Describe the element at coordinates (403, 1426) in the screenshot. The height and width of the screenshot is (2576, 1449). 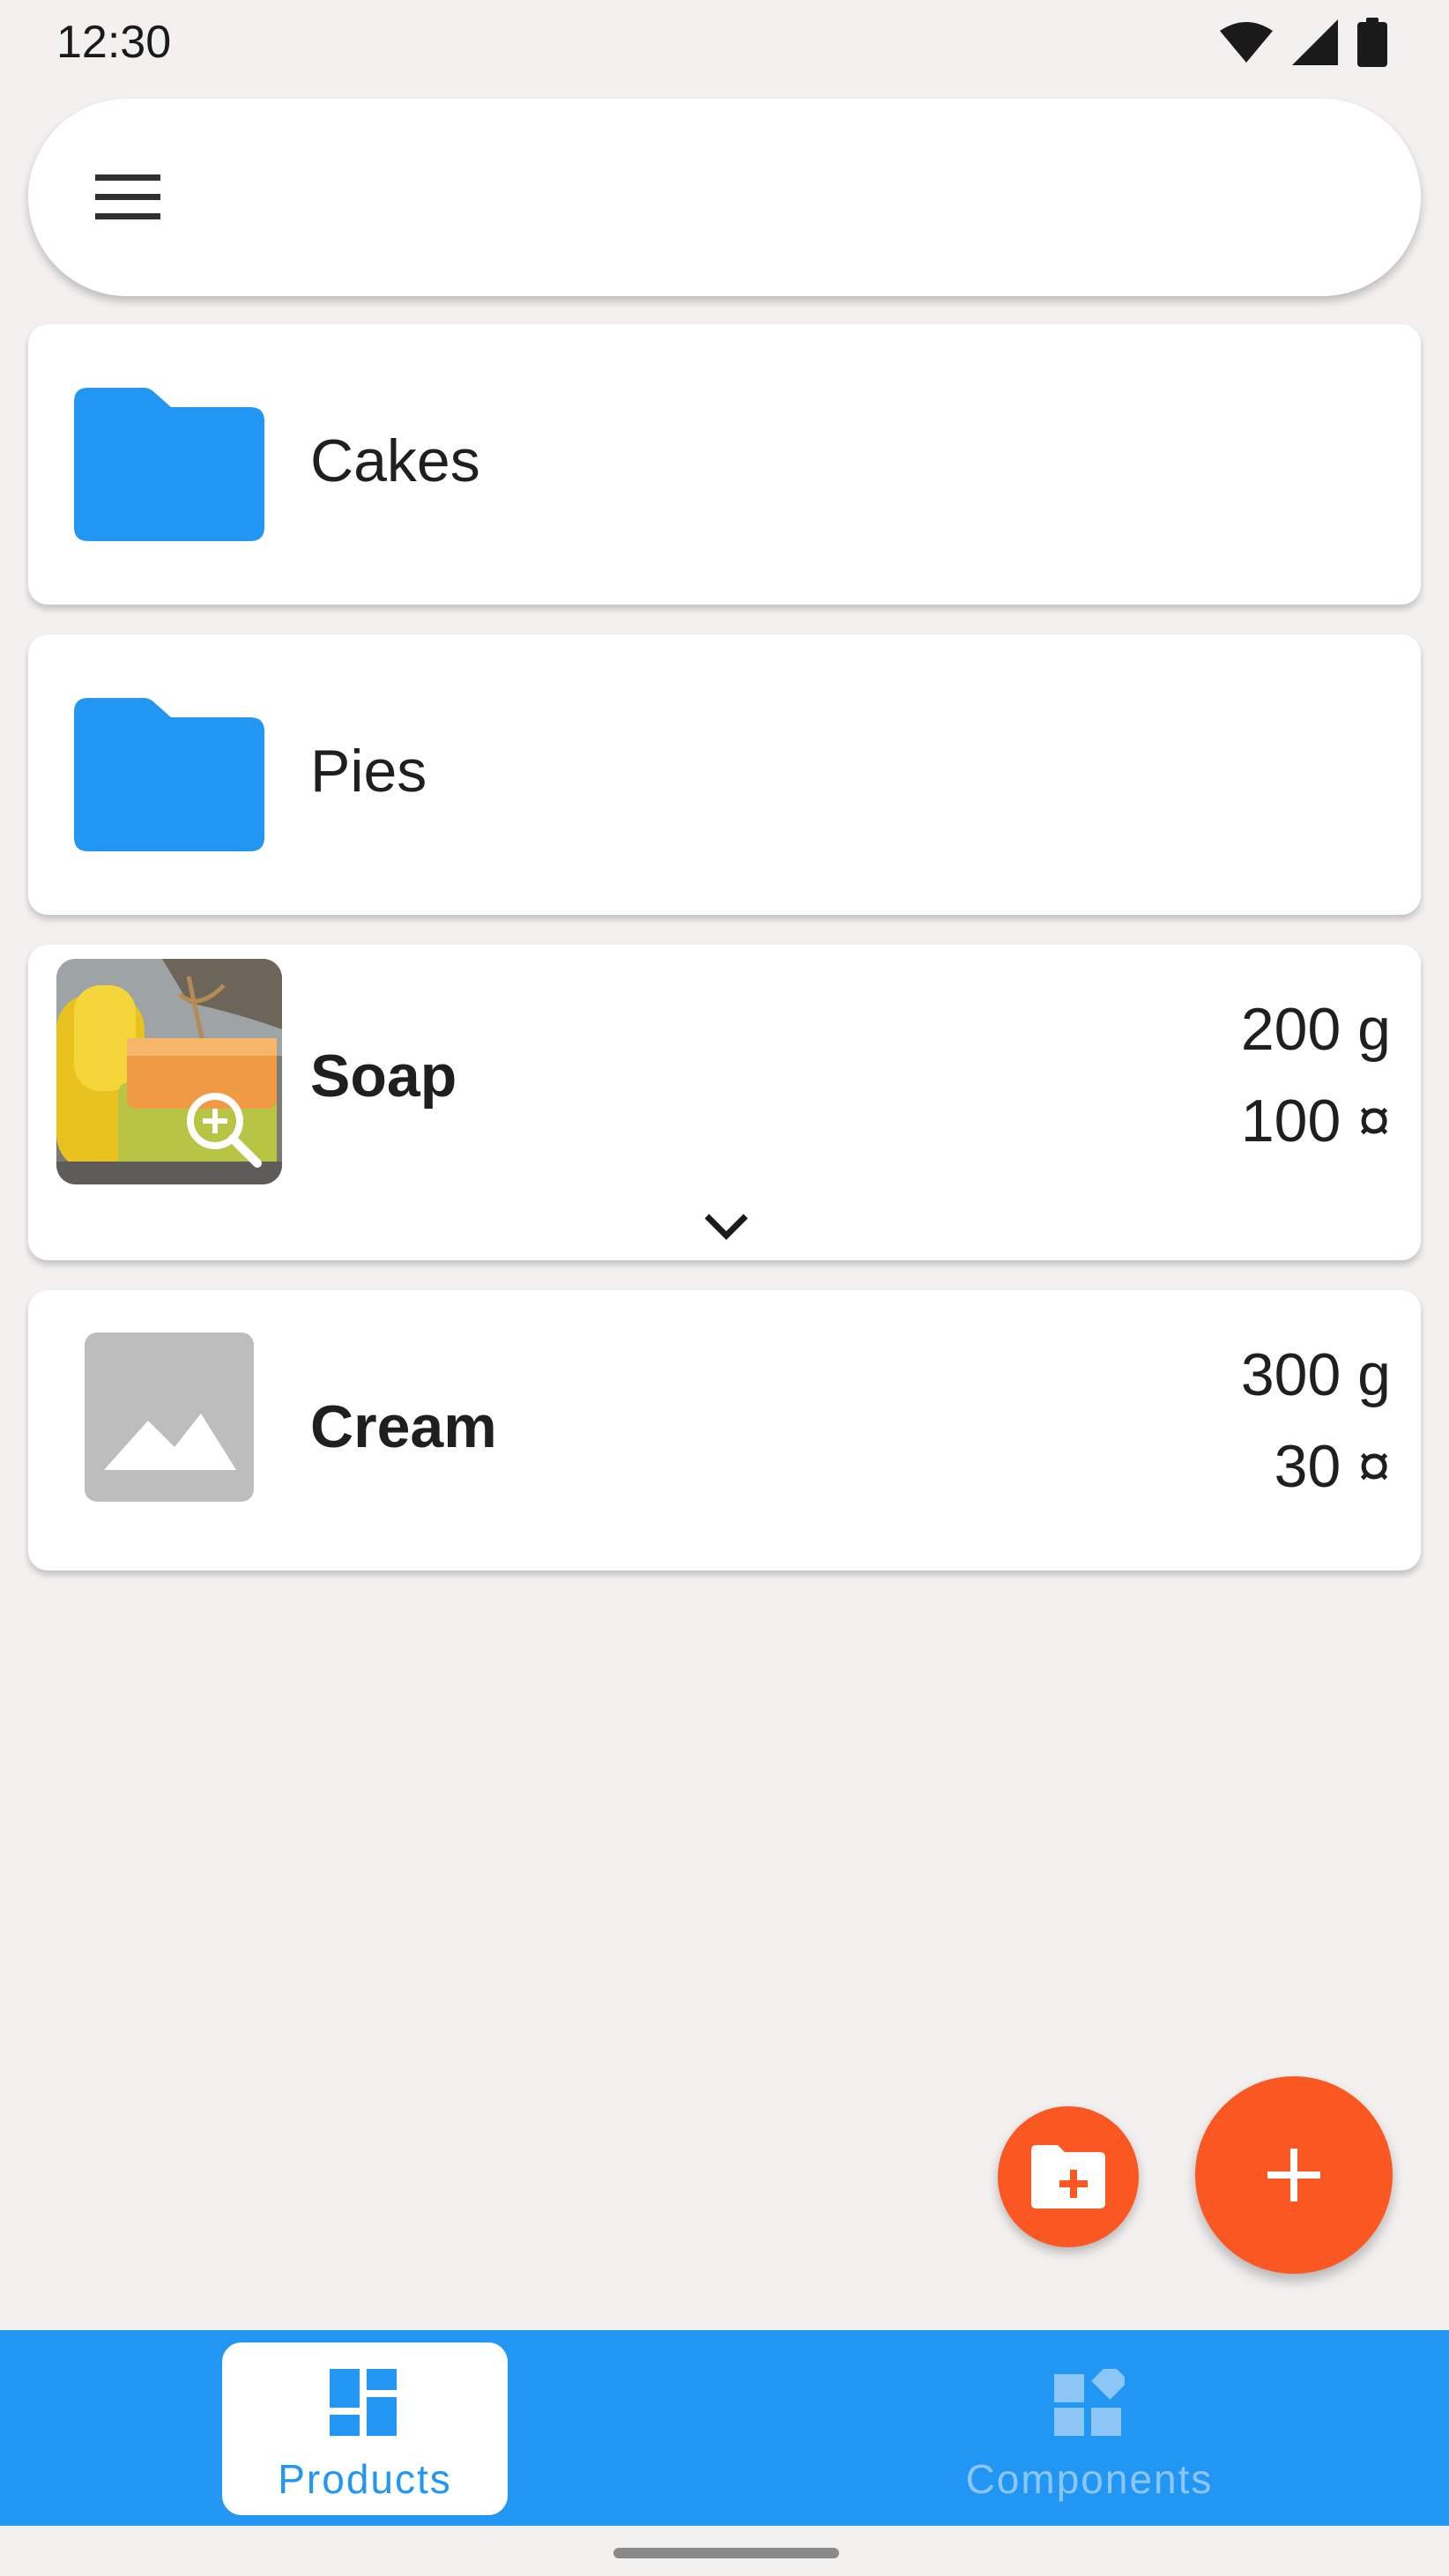
I see `product-name: Cream` at that location.